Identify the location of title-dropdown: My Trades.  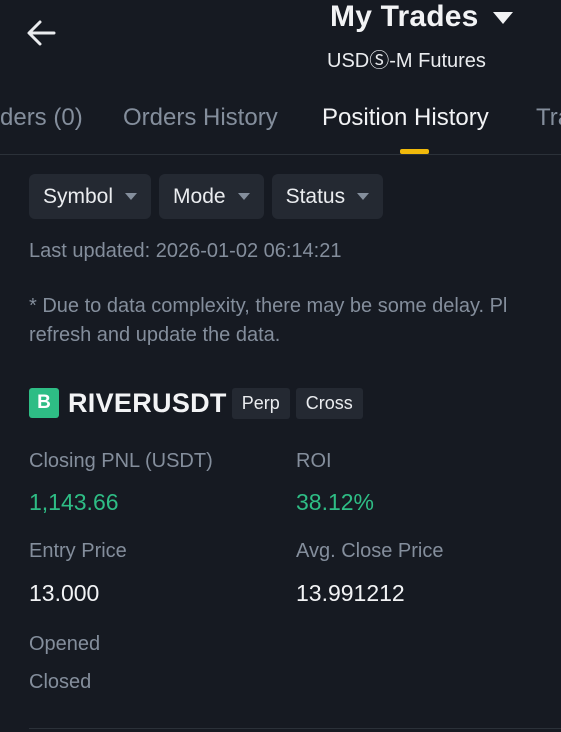
(421, 17).